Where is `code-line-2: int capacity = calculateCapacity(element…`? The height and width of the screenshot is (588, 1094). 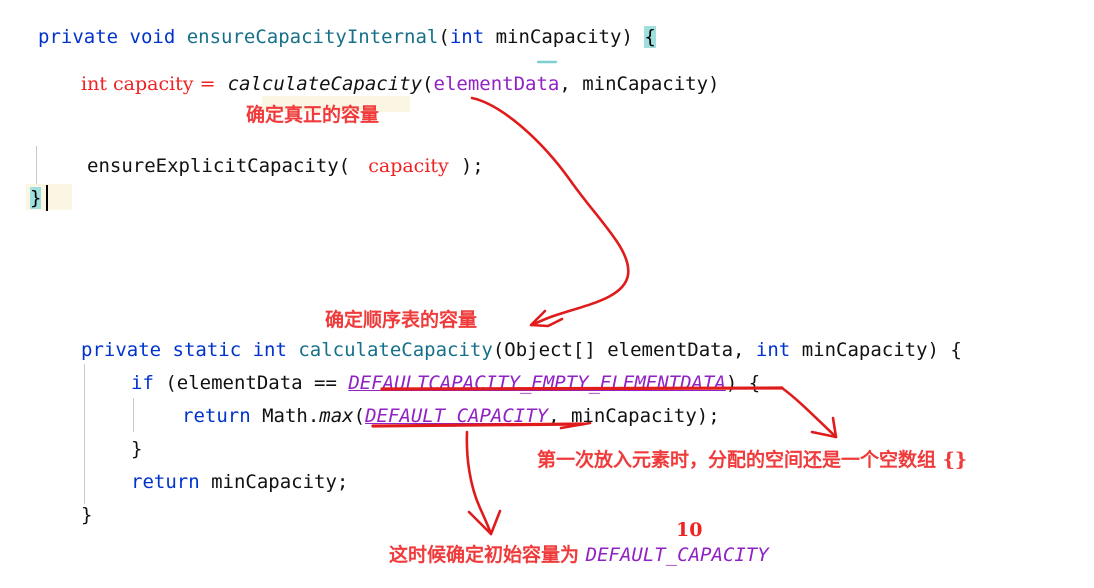
code-line-2: int capacity = calculateCapacity(element… is located at coordinates (400, 84).